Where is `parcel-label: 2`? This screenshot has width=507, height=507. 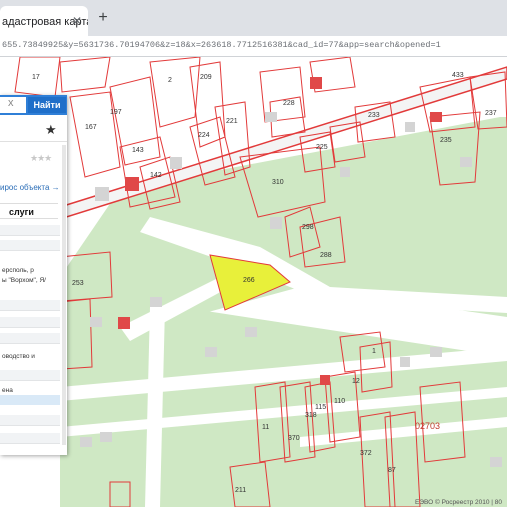 parcel-label: 2 is located at coordinates (170, 80).